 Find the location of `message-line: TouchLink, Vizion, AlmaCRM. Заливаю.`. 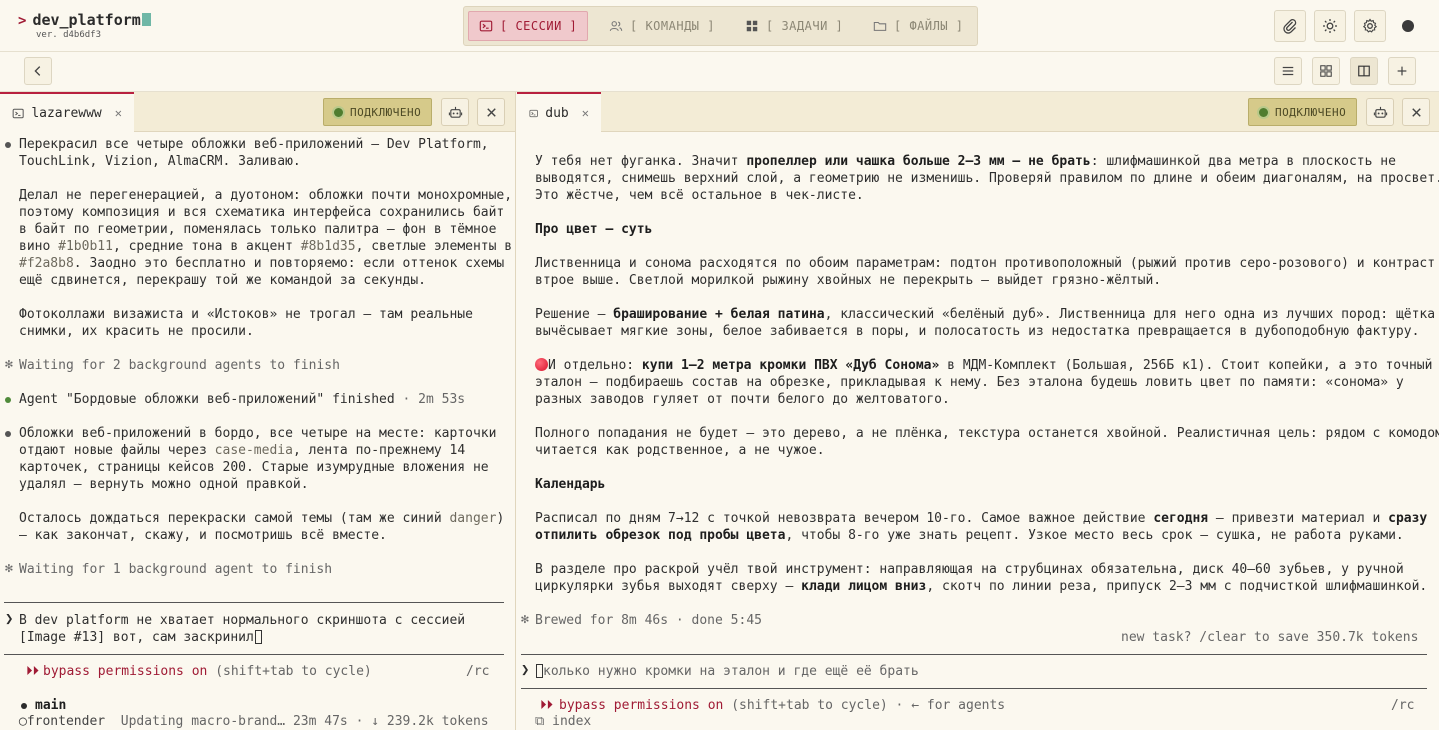

message-line: TouchLink, Vizion, AlmaCRM. Заливаю. is located at coordinates (160, 161).